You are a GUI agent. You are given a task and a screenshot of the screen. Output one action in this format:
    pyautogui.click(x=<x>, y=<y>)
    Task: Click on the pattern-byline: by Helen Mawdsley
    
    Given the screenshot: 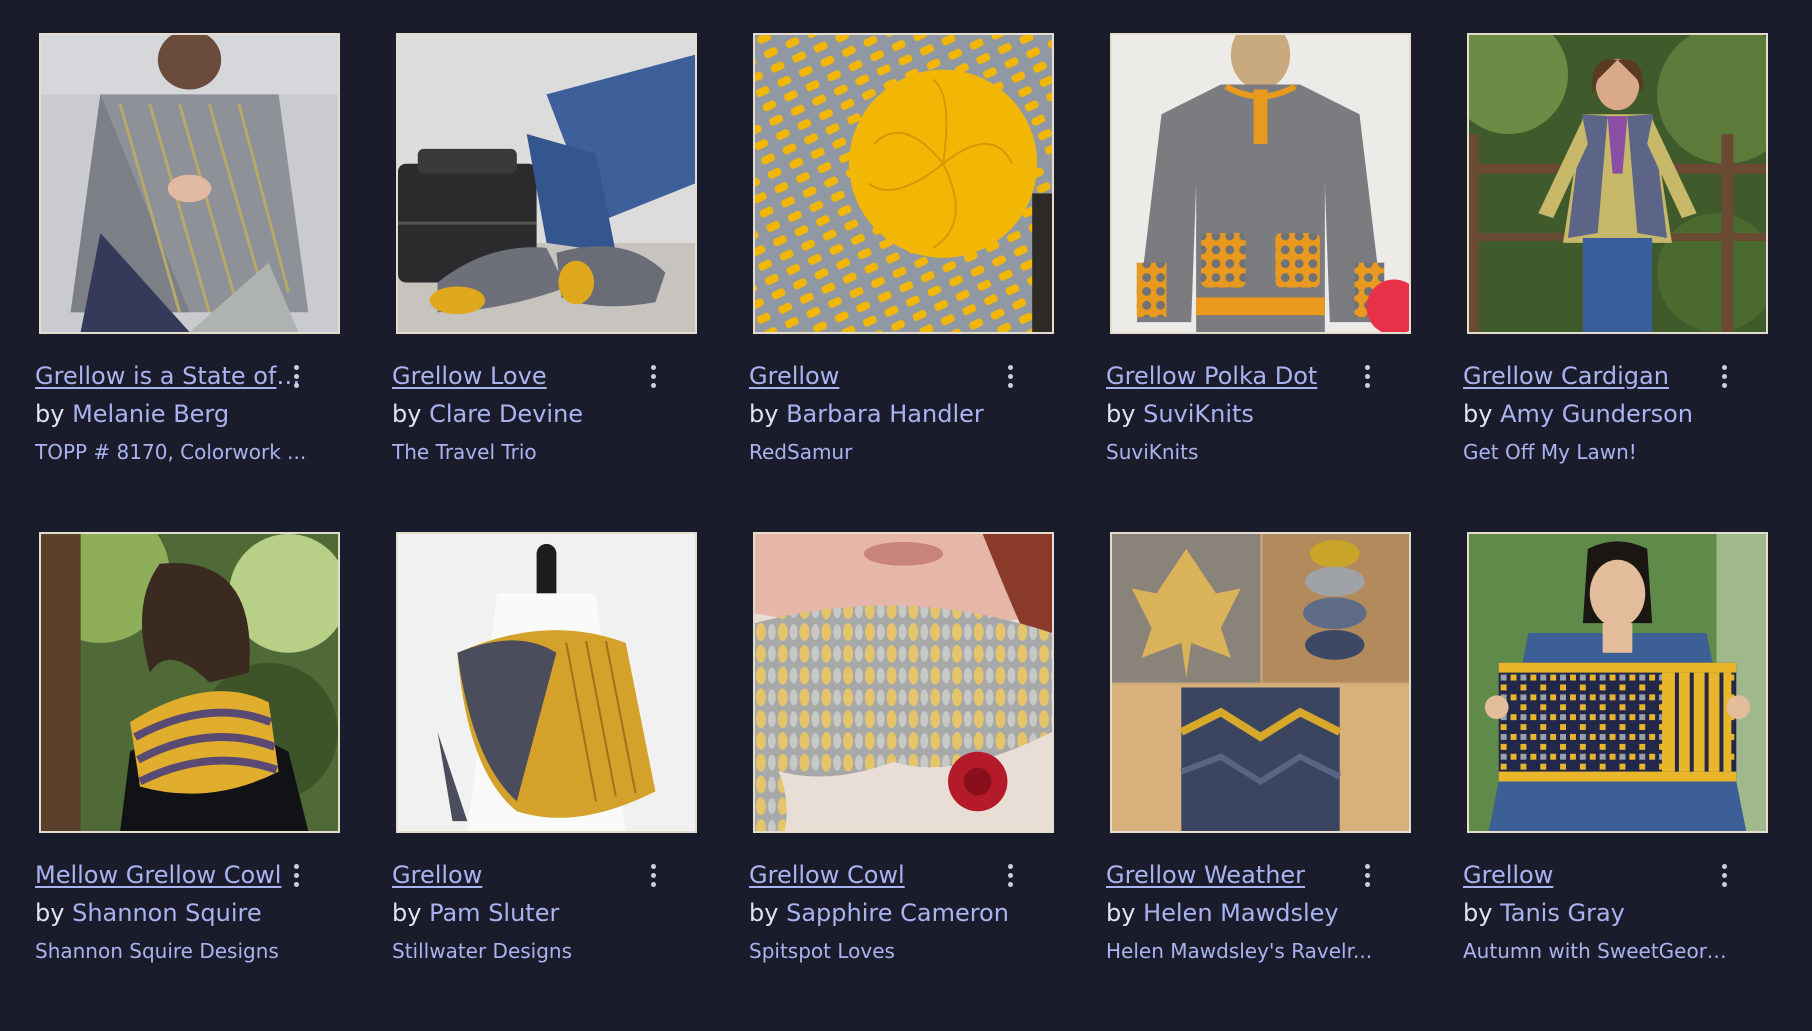 What is the action you would take?
    pyautogui.click(x=1256, y=913)
    